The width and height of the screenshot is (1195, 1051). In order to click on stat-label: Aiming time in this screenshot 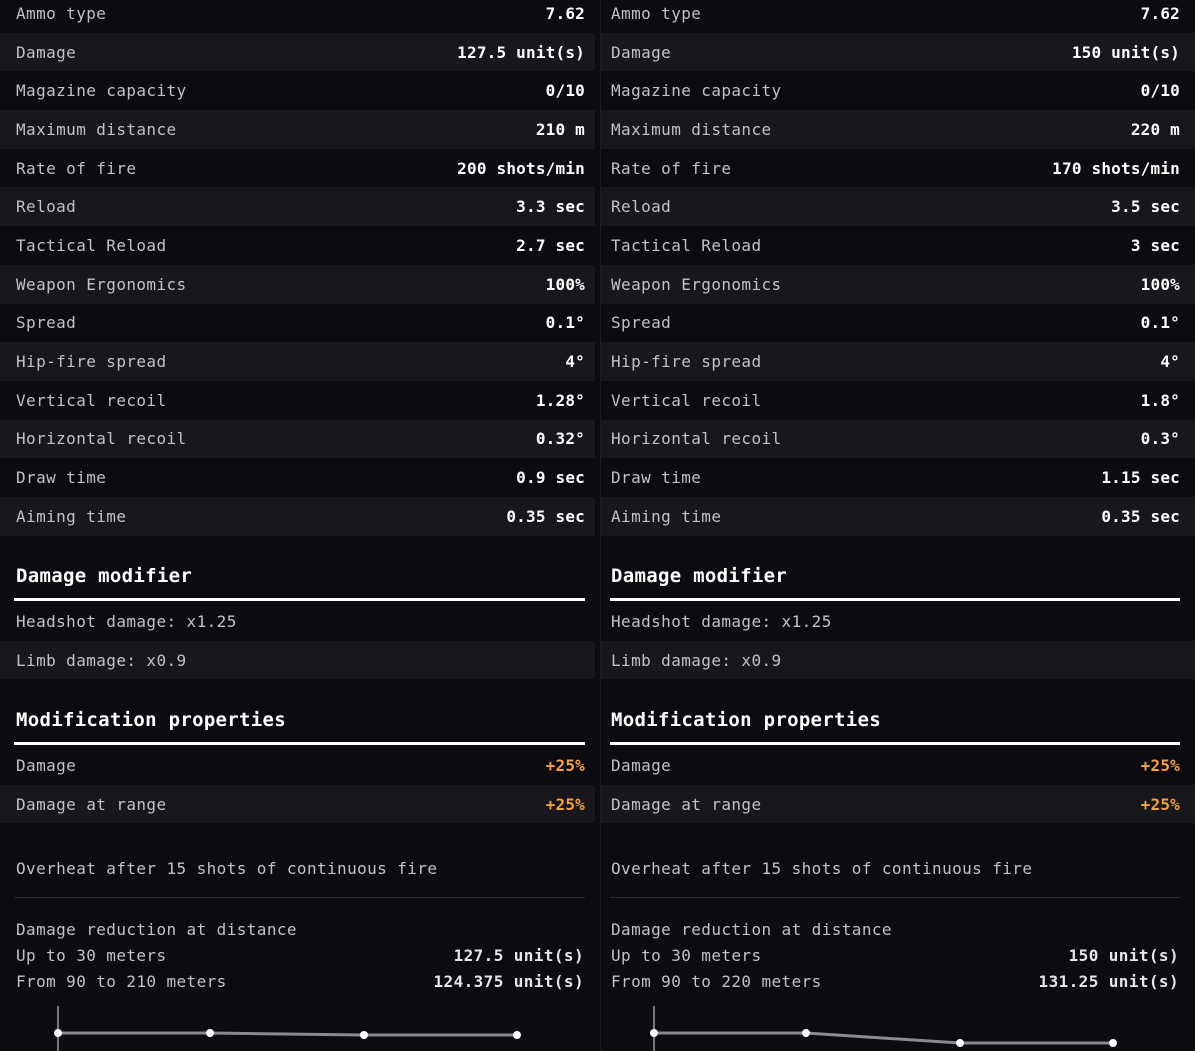, I will do `click(666, 516)`.